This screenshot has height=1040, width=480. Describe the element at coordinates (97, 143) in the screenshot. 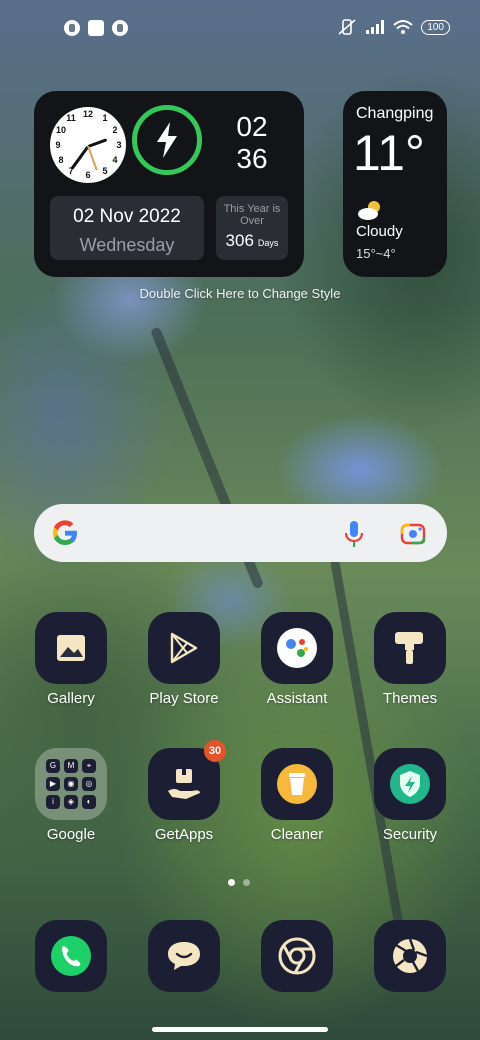

I see `hour-hand` at that location.